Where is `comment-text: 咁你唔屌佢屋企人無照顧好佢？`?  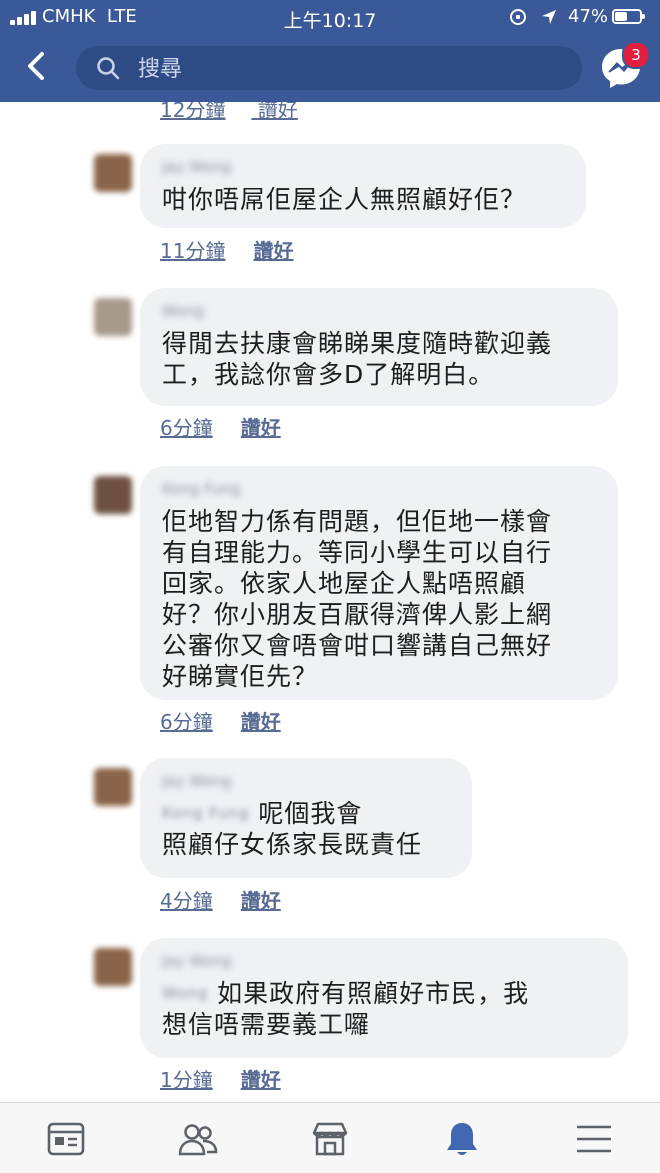 comment-text: 咁你唔屌佢屋企人無照顧好佢？ is located at coordinates (344, 199).